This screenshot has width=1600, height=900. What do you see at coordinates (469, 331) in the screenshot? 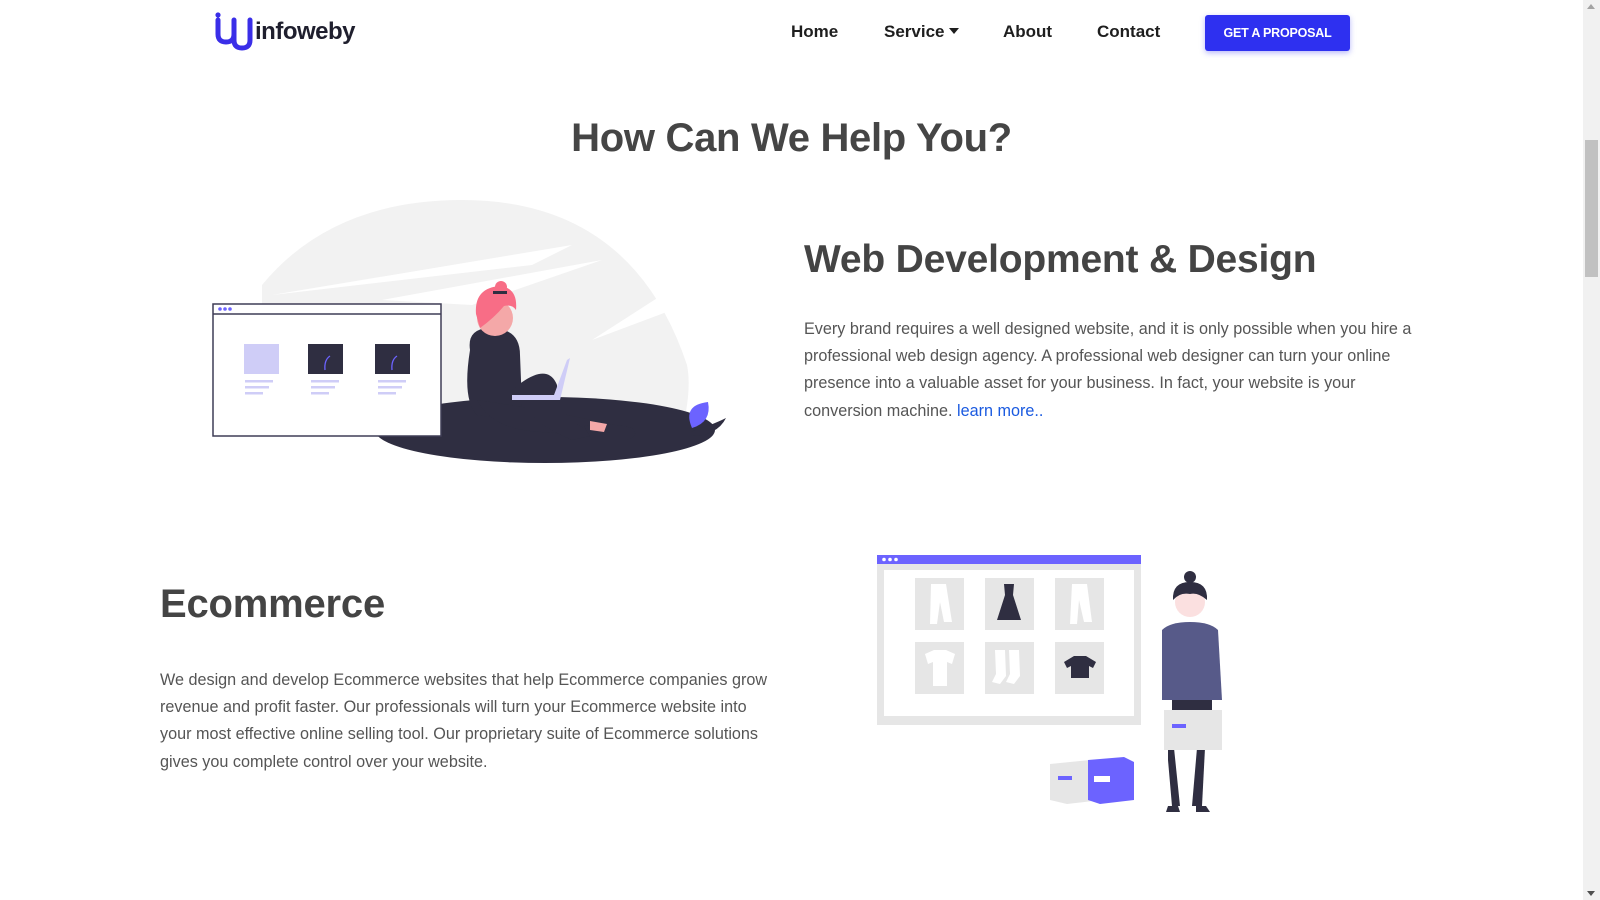
I see `web-design-illustration` at bounding box center [469, 331].